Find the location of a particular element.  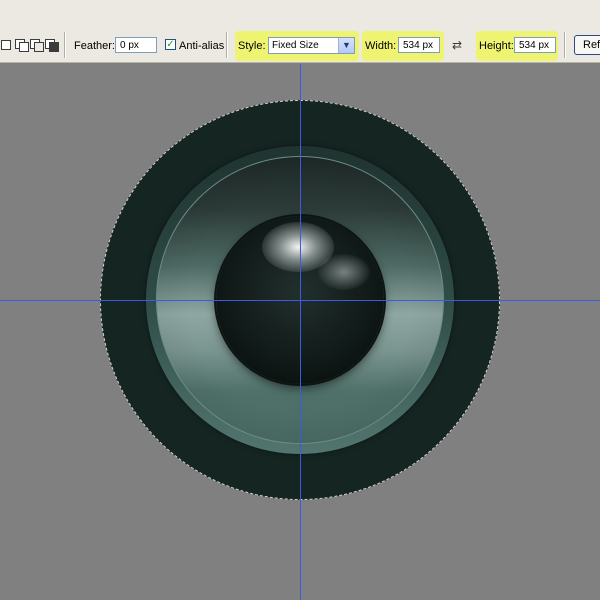

subtract-from-selection-icon is located at coordinates (37, 45).